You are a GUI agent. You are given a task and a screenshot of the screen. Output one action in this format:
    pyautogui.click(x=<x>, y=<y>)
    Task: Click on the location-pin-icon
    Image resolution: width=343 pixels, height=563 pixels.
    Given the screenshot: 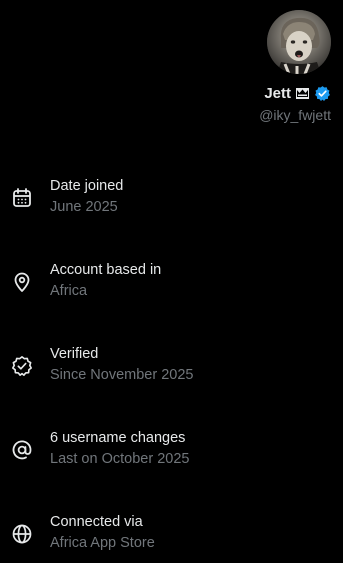 What is the action you would take?
    pyautogui.click(x=22, y=282)
    